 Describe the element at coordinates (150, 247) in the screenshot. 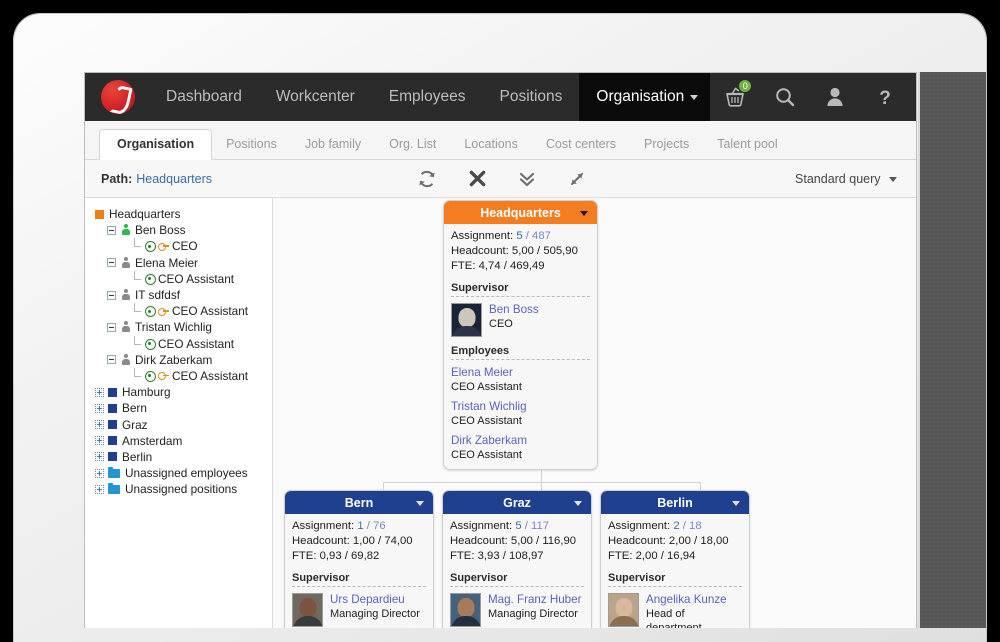

I see `position-icon` at that location.